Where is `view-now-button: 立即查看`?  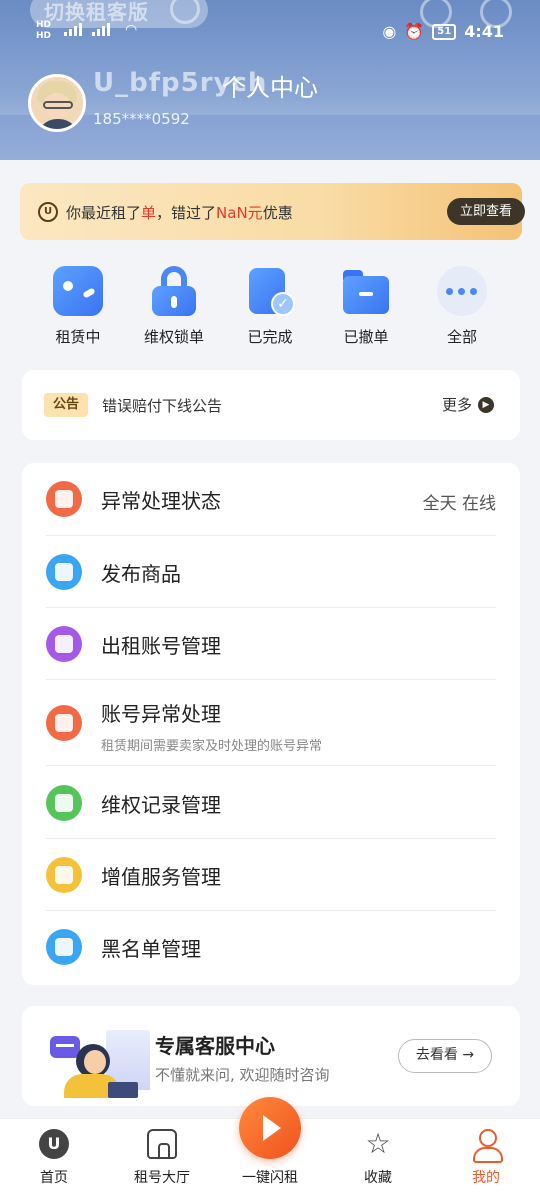
view-now-button: 立即查看 is located at coordinates (486, 211).